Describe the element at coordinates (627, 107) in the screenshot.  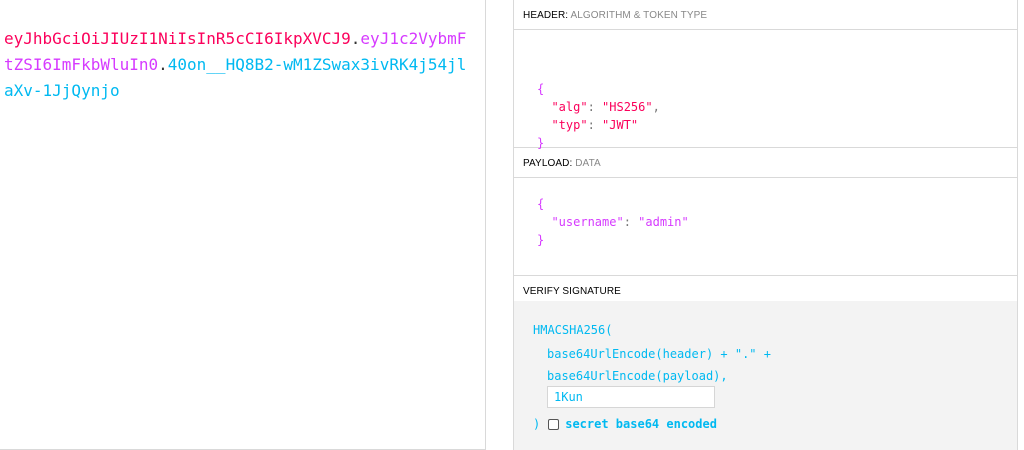
I see `json-value-alg: "HS256"` at that location.